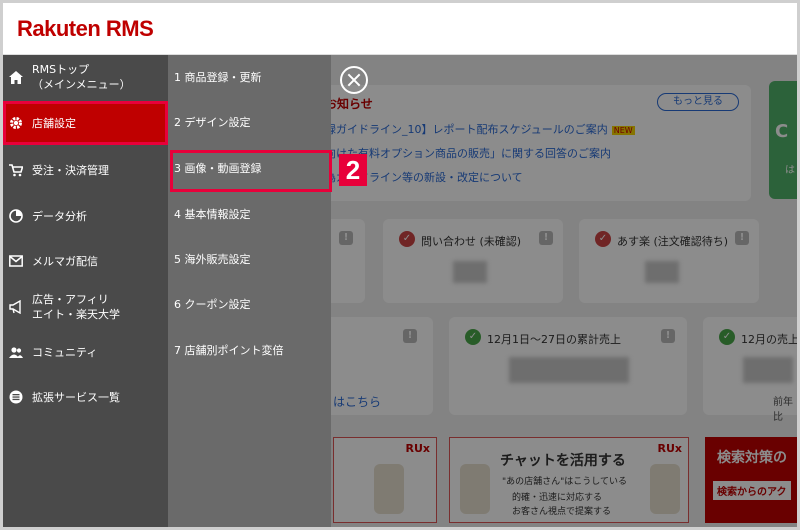 This screenshot has height=530, width=800. I want to click on sidebar-item-label: 店舗設定, so click(54, 123).